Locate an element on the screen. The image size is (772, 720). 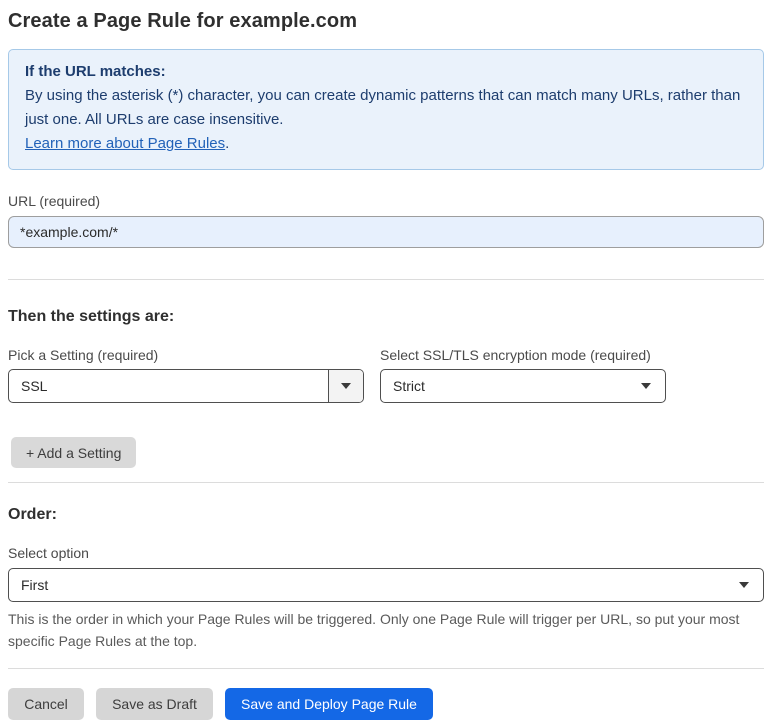
save-deploy-button: Save and Deploy Page Rule is located at coordinates (329, 704).